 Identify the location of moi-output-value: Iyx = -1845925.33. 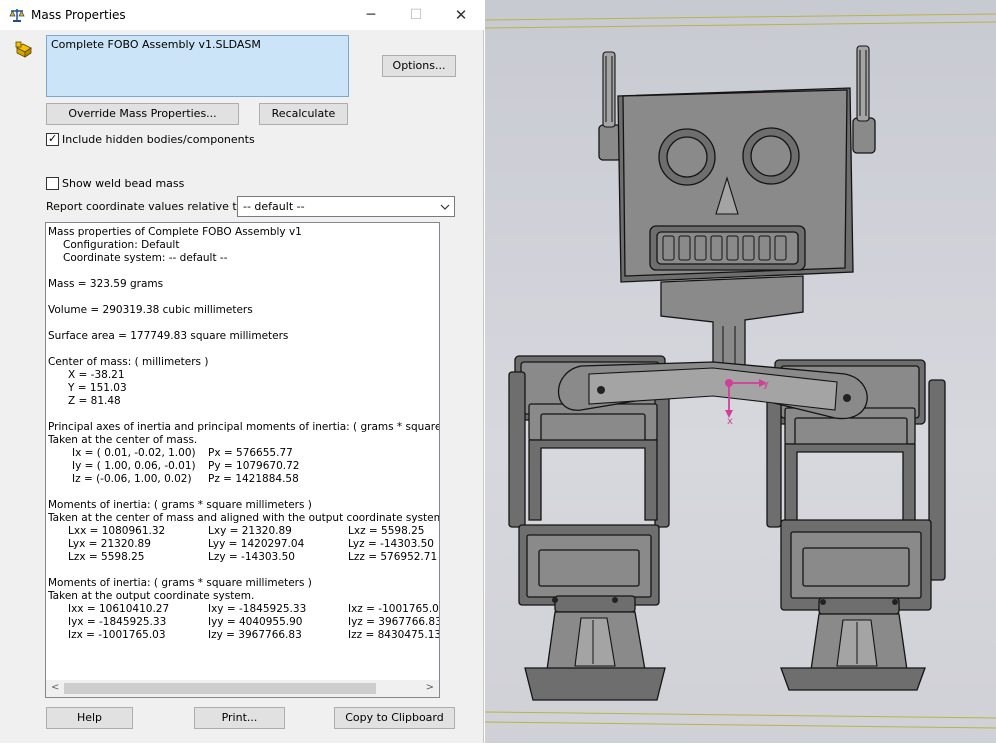
(117, 622).